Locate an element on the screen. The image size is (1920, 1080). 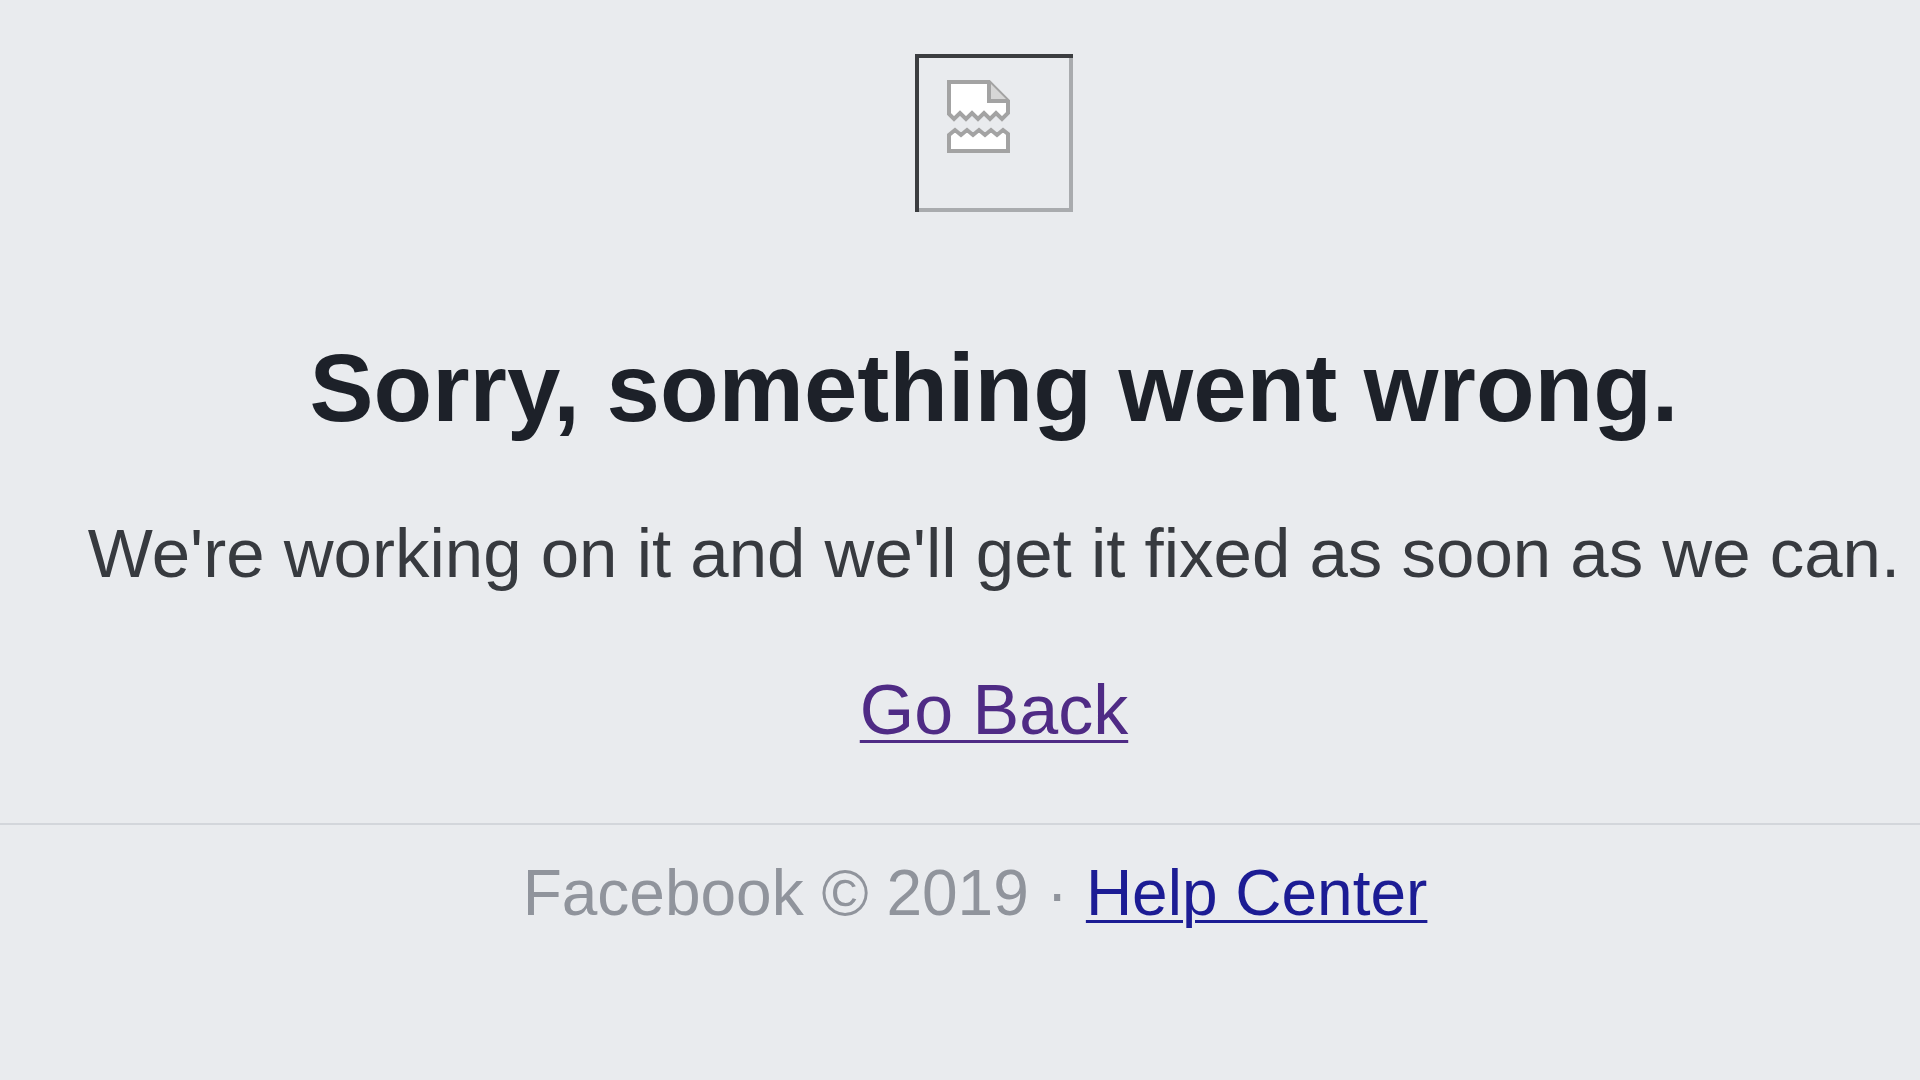
copyright-text: Facebook © 2019 · is located at coordinates (795, 893).